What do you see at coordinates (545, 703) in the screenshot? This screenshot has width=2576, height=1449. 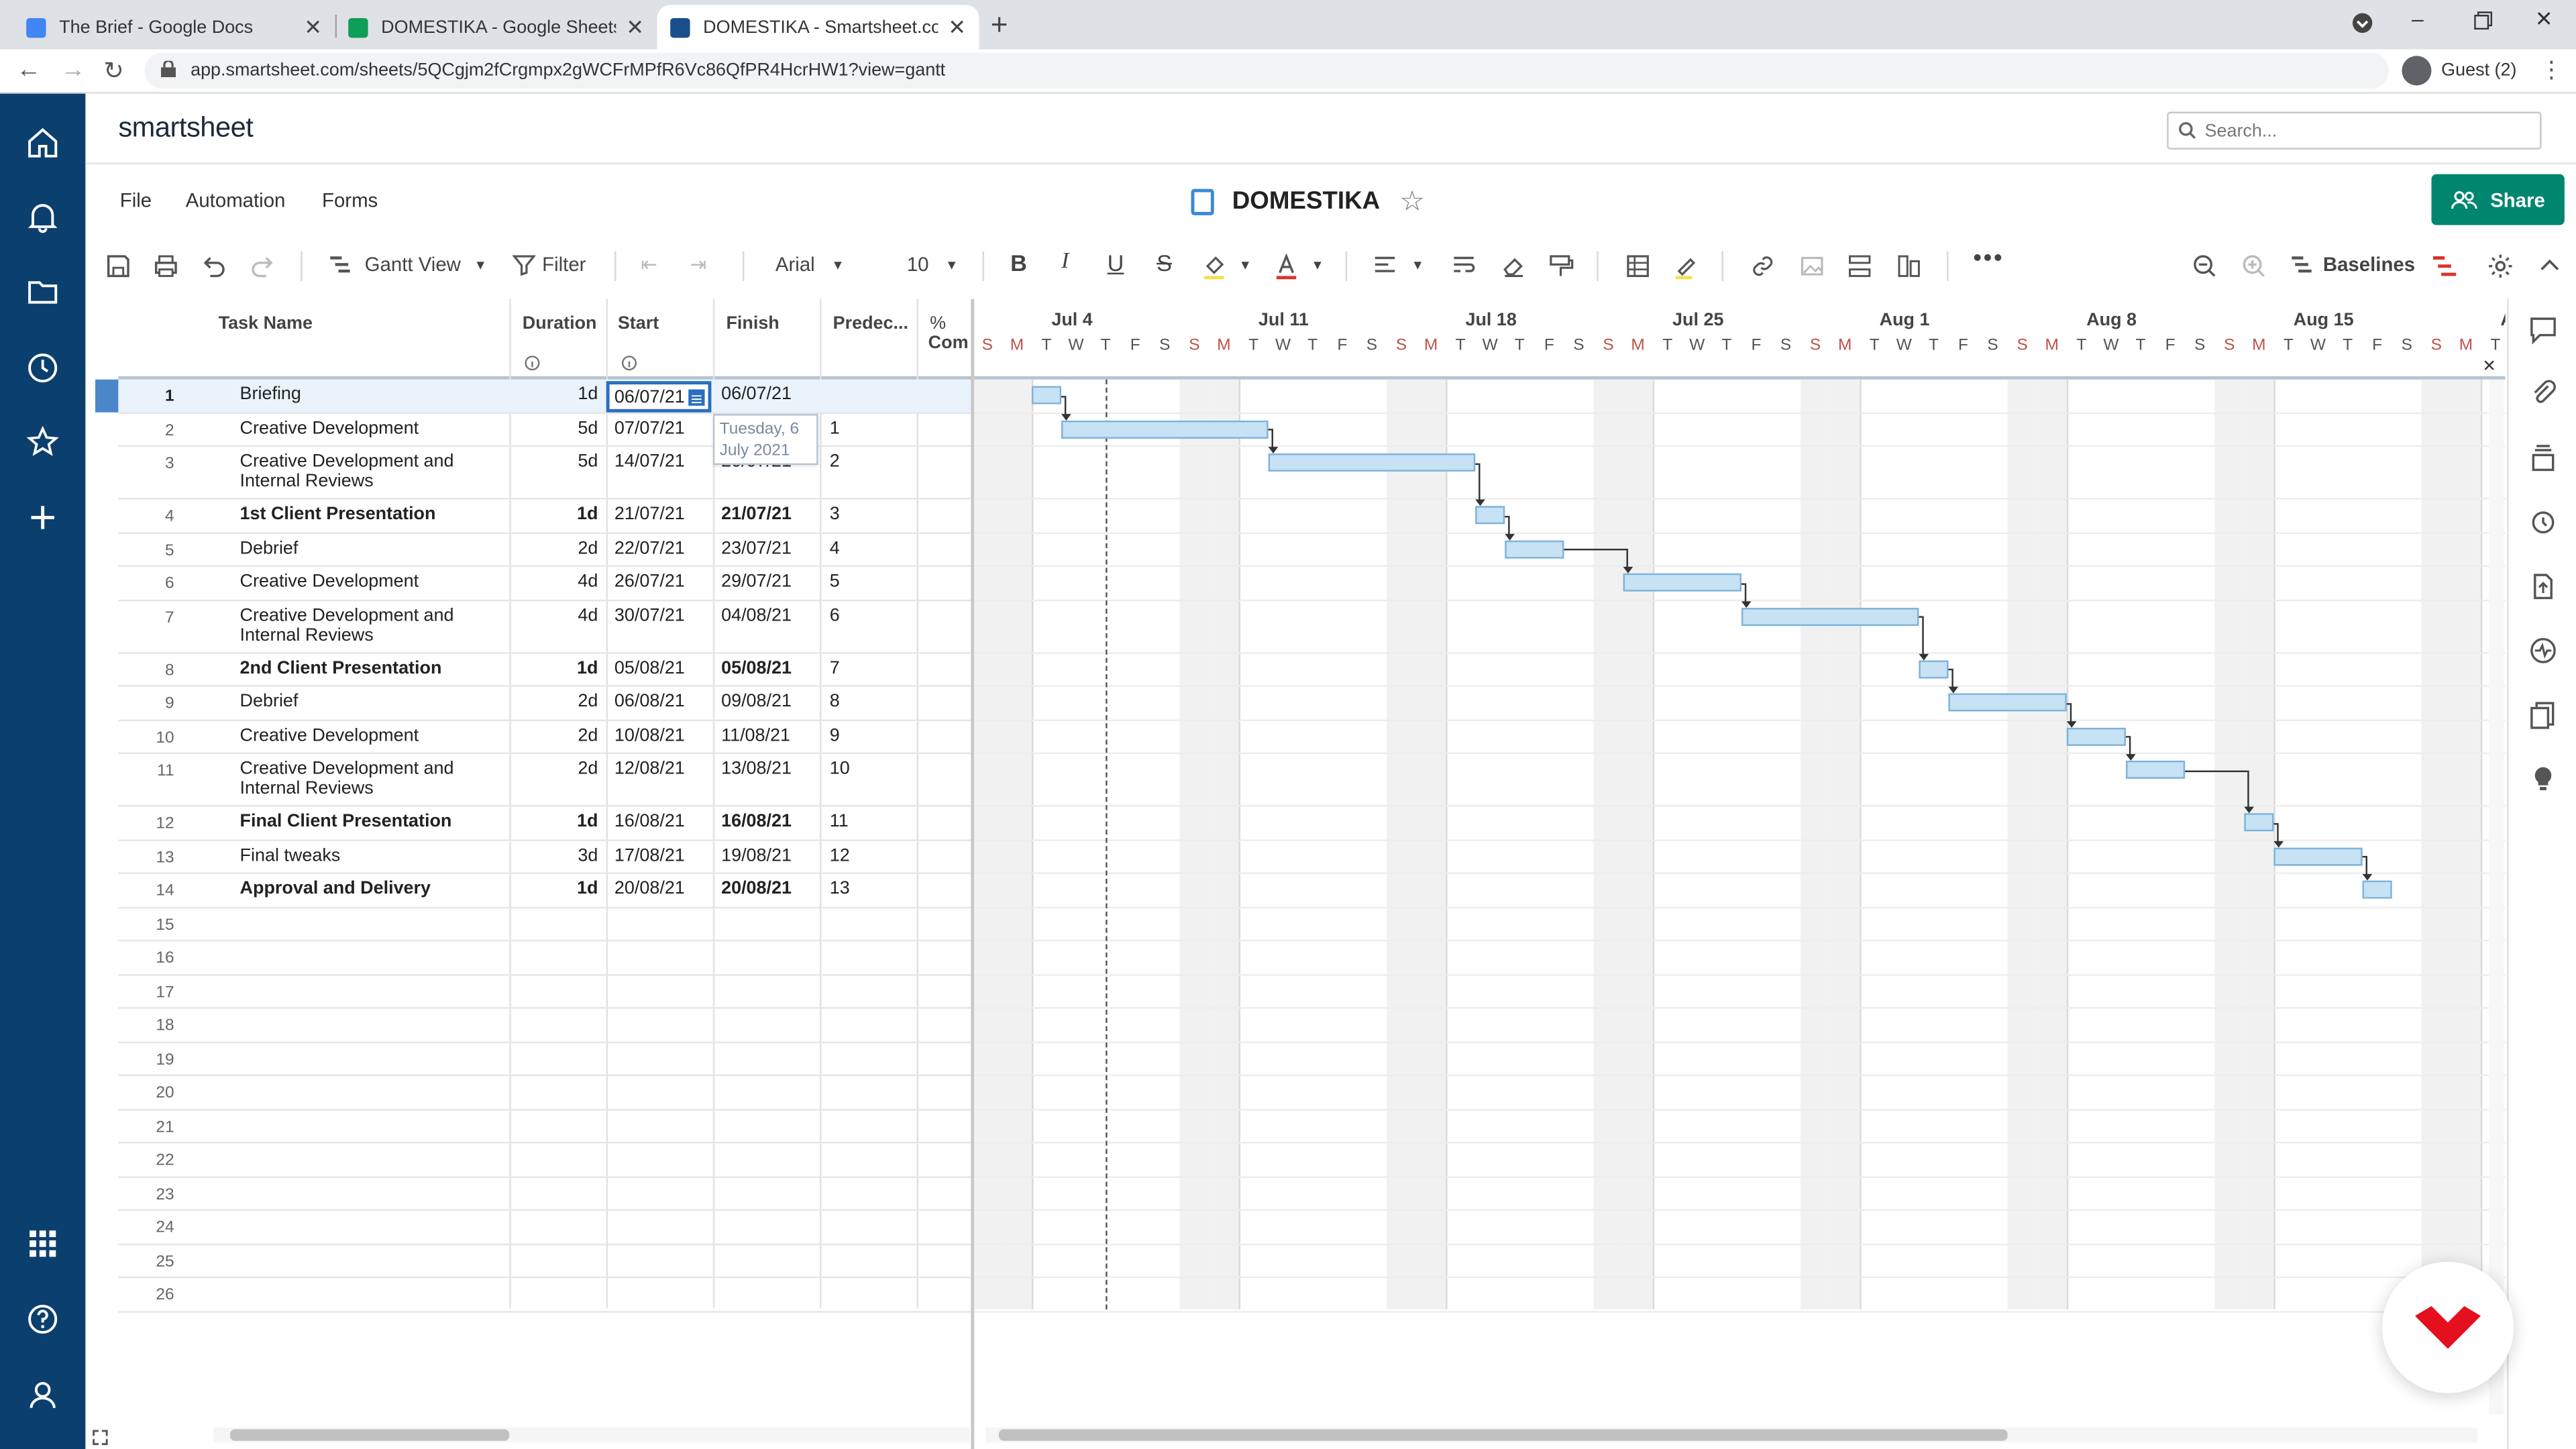 I see `table-row: 9 Debrief 2d 06/08/21 09/08/21 8` at bounding box center [545, 703].